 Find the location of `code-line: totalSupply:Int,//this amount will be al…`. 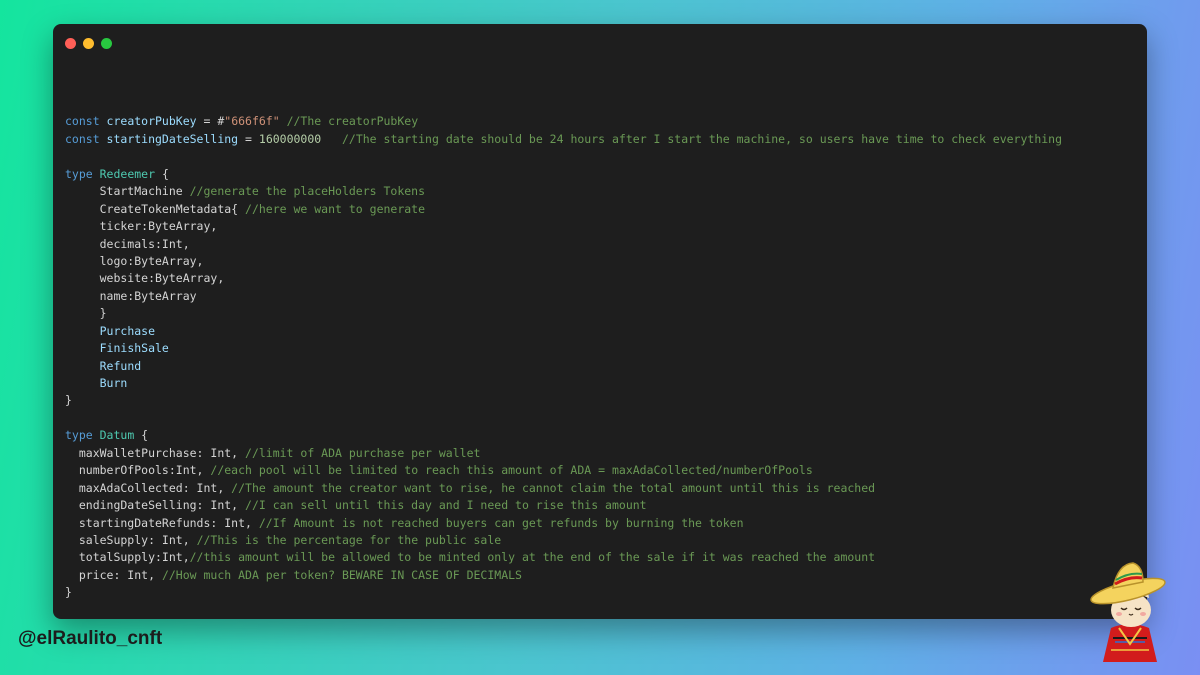

code-line: totalSupply:Int,//this amount will be al… is located at coordinates (563, 557).